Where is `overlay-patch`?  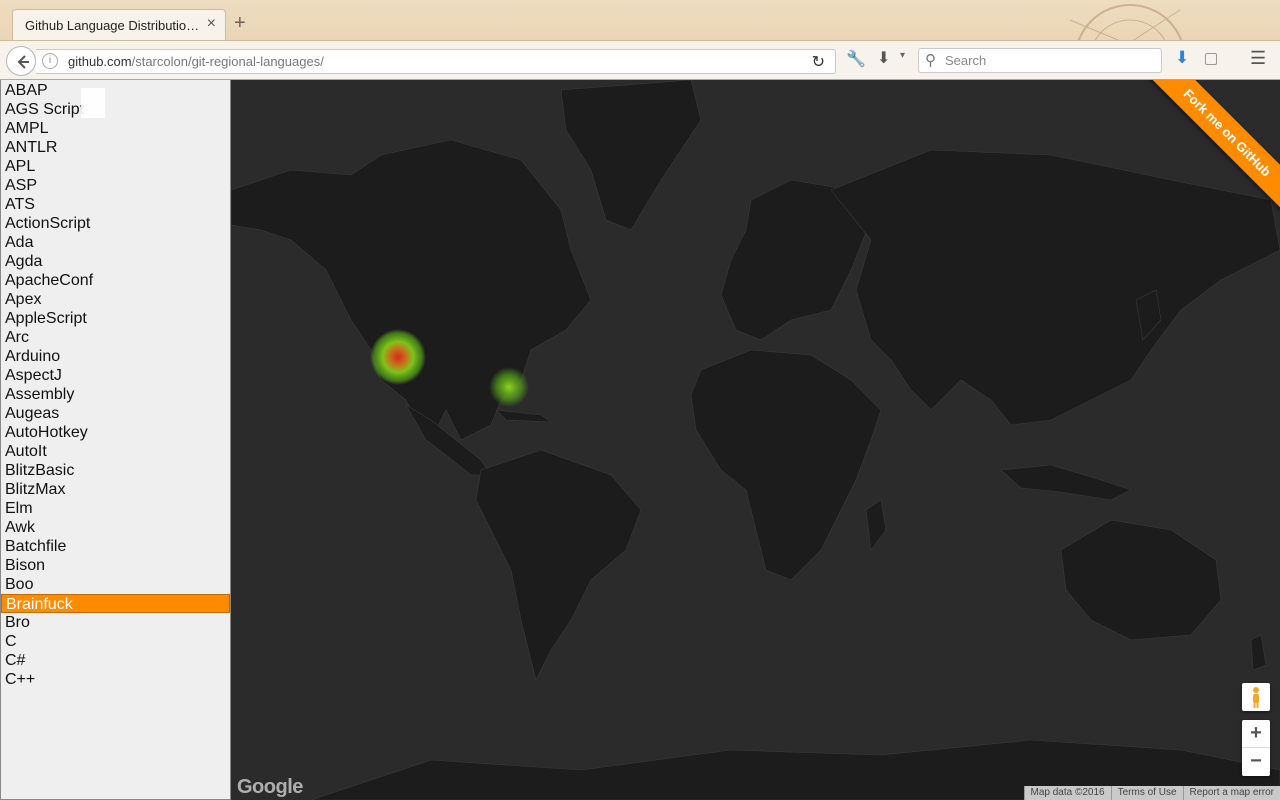 overlay-patch is located at coordinates (93, 103).